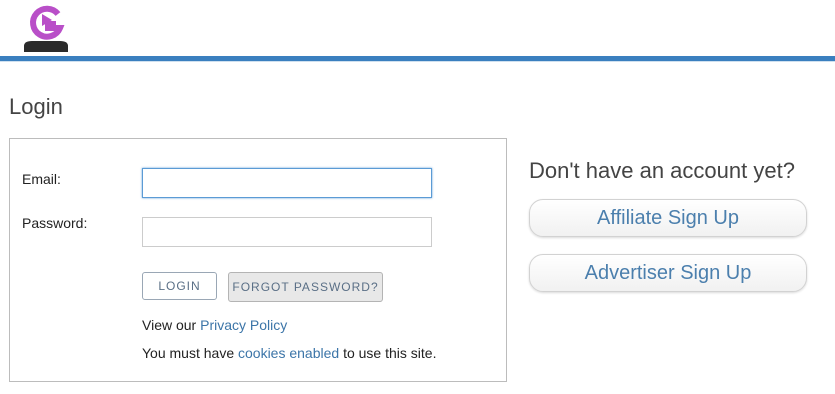  Describe the element at coordinates (190, 353) in the screenshot. I see `cookies-prefix: You must have` at that location.